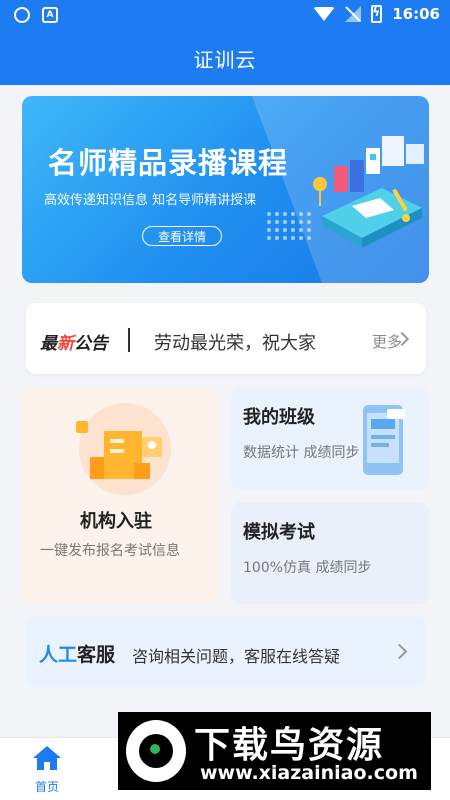  What do you see at coordinates (182, 236) in the screenshot?
I see `view-details-button: 查看详情` at bounding box center [182, 236].